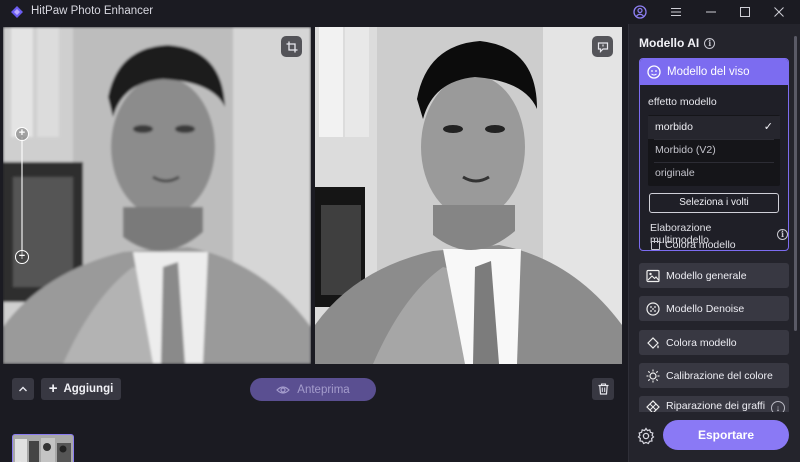 The width and height of the screenshot is (800, 462). I want to click on collapse-thumbnails-button, so click(23, 389).